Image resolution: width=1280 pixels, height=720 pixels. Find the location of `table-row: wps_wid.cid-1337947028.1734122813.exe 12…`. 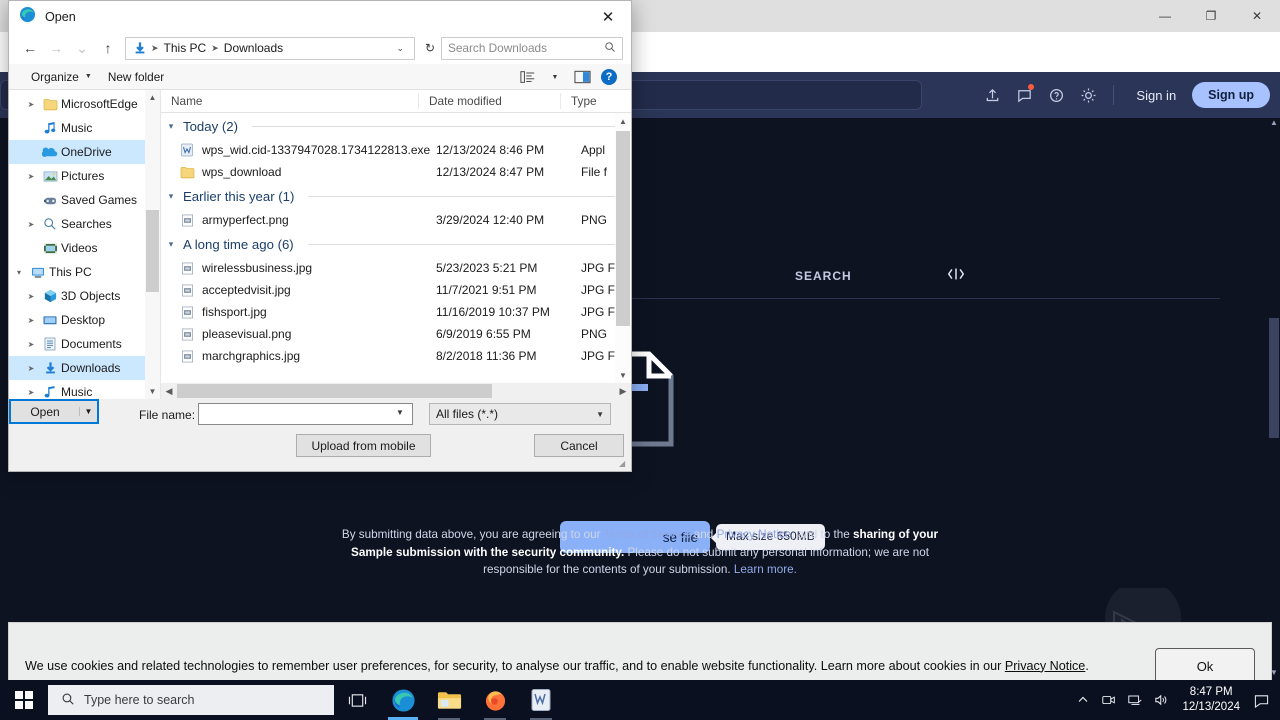

table-row: wps_wid.cid-1337947028.1734122813.exe 12… is located at coordinates (396, 150).